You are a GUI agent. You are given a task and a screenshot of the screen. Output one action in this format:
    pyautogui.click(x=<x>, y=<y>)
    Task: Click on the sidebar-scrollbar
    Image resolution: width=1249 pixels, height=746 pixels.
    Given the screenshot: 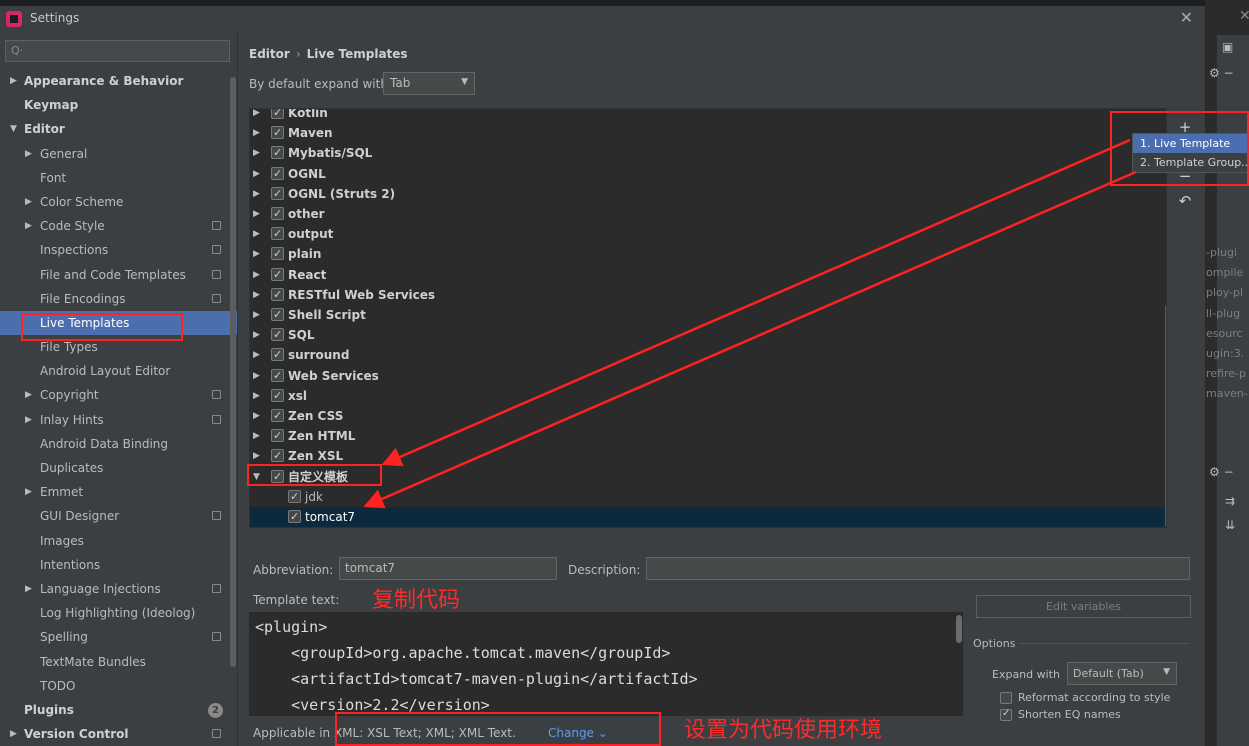 What is the action you would take?
    pyautogui.click(x=233, y=372)
    